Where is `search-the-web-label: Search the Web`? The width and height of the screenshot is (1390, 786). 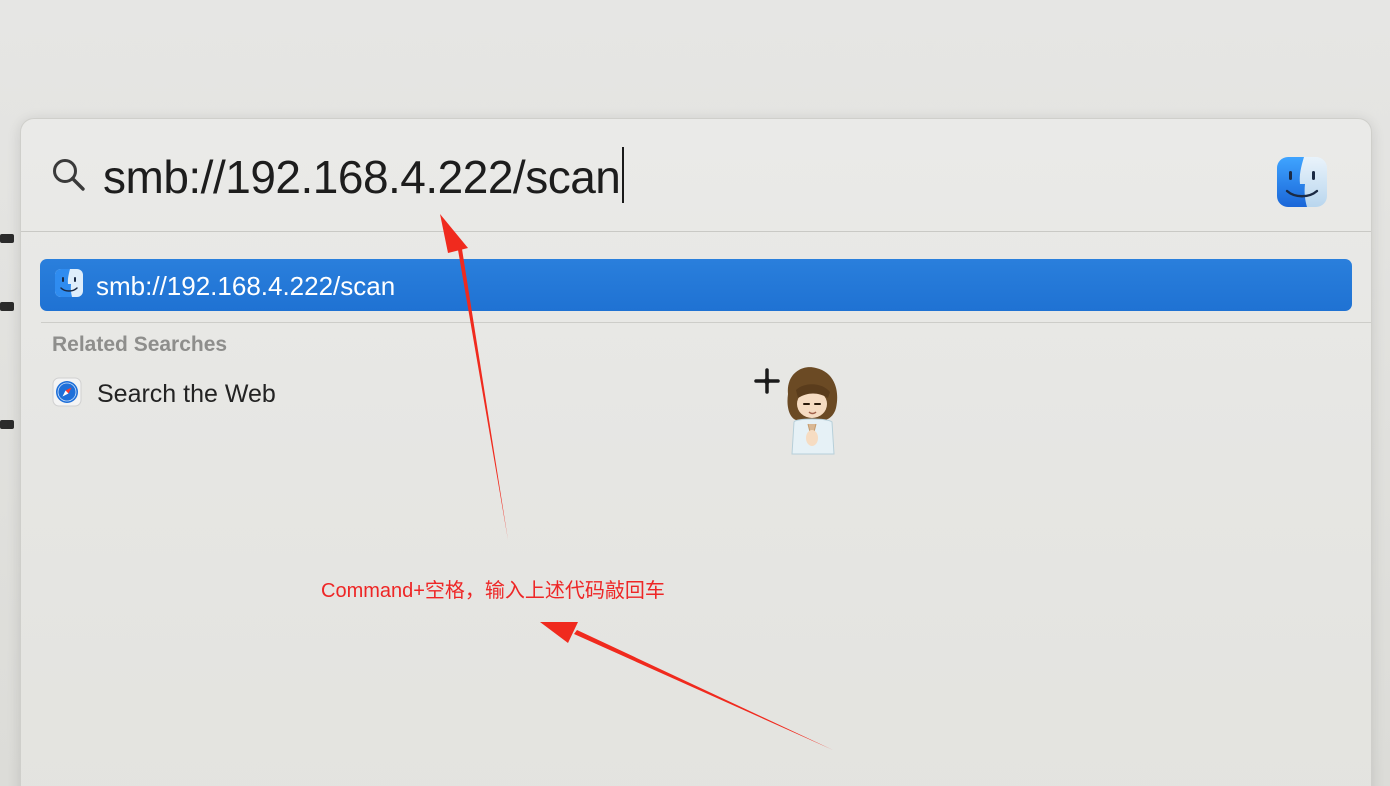 search-the-web-label: Search the Web is located at coordinates (186, 394).